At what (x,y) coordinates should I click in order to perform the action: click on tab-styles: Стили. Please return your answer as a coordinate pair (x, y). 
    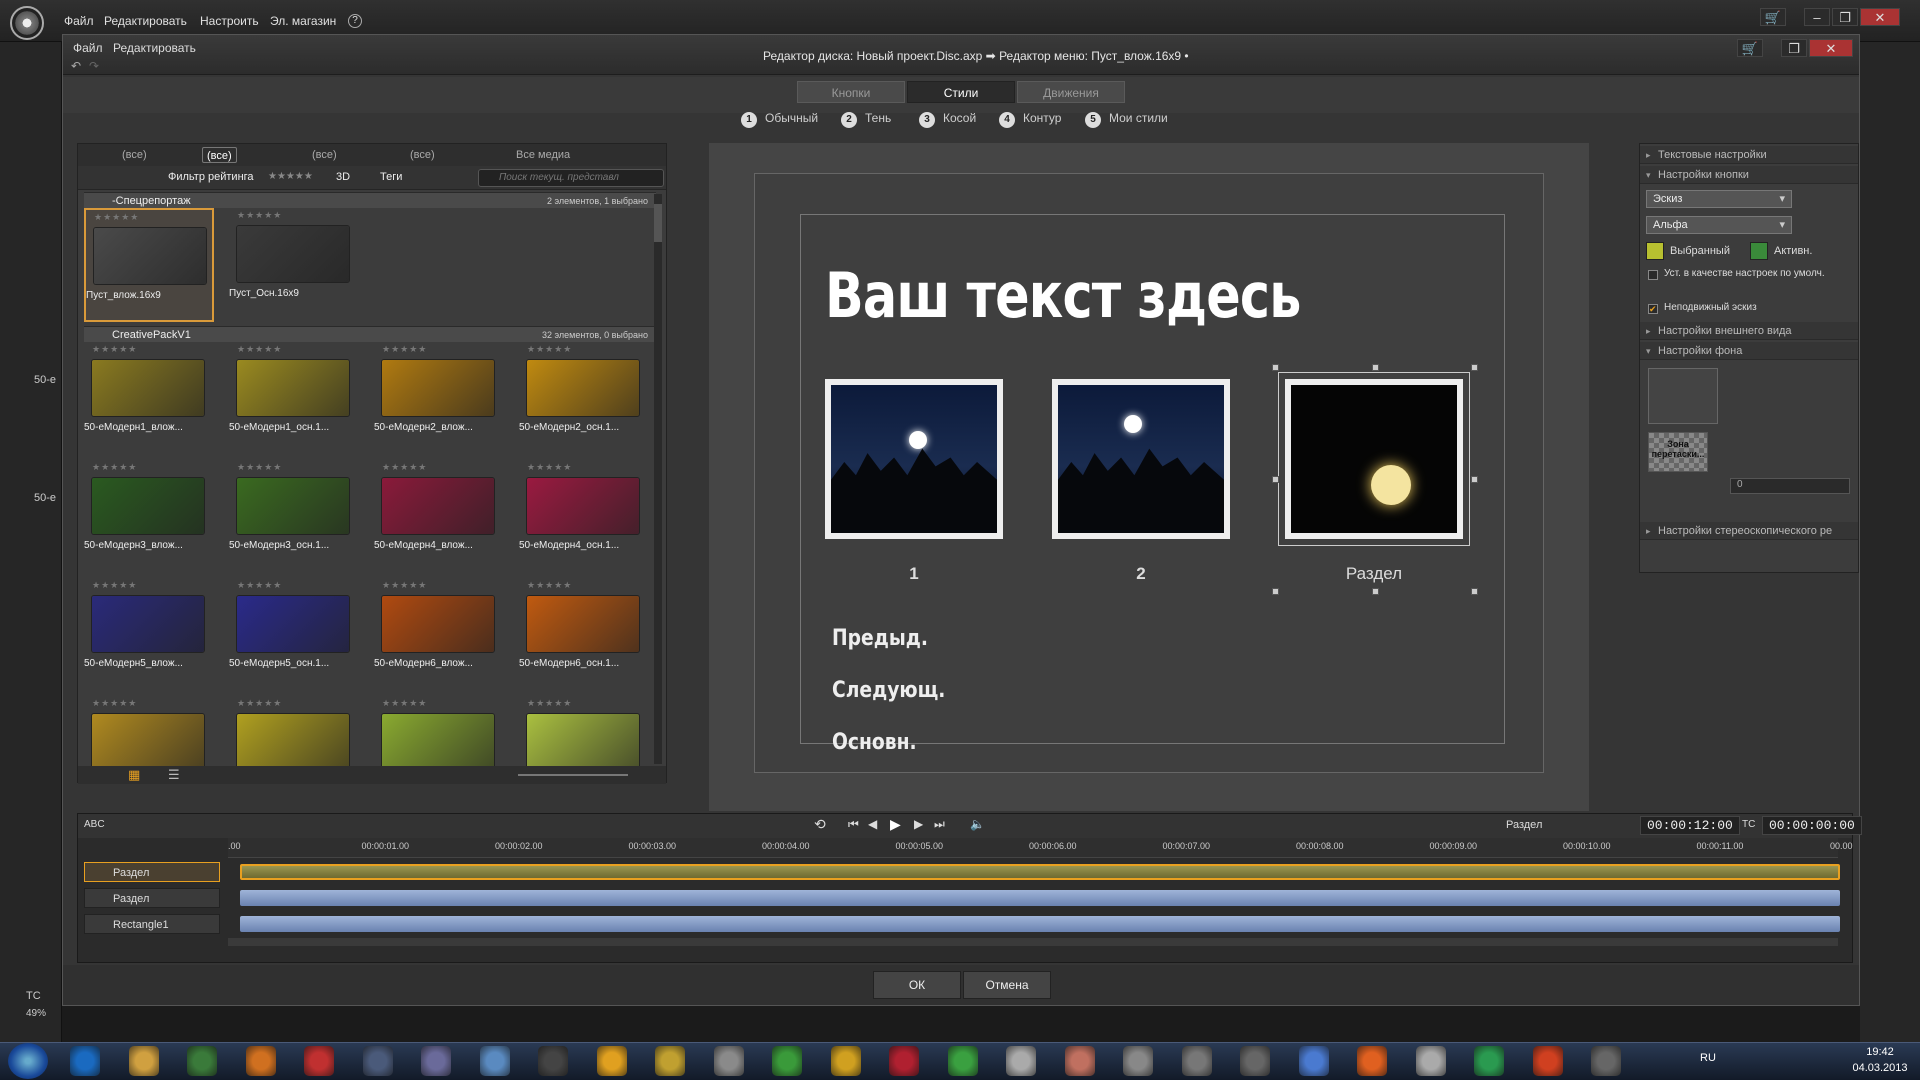
    Looking at the image, I should click on (961, 92).